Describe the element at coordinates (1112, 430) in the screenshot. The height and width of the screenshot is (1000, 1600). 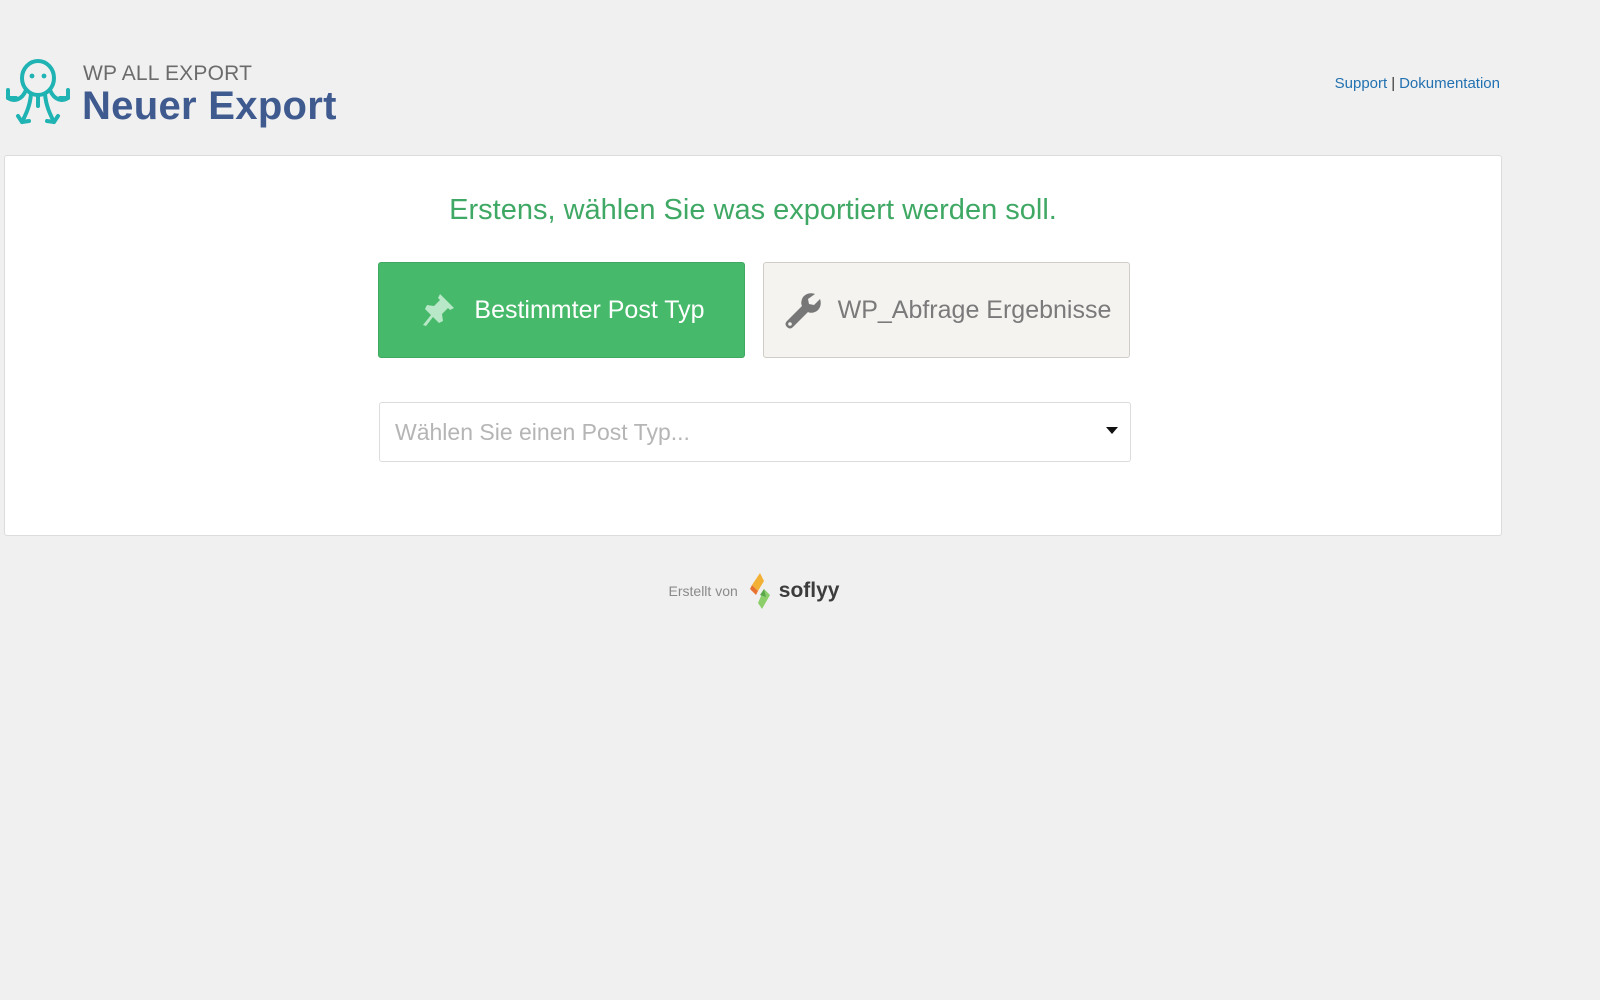
I see `chevron-down-icon` at that location.